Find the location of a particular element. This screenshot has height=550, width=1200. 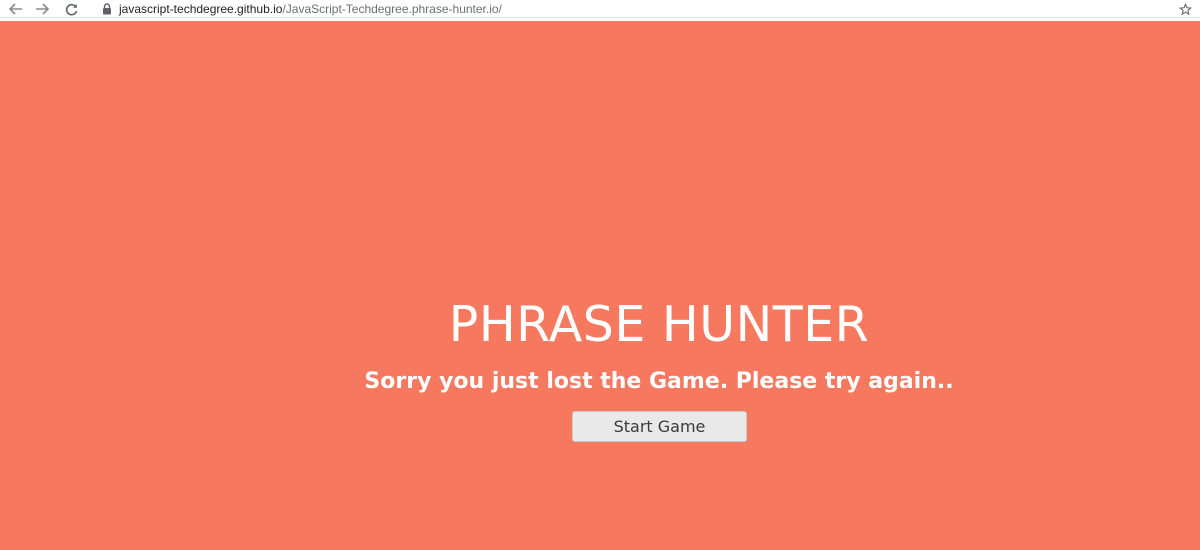

url-host: javascript-techdegree.github.io is located at coordinates (201, 9).